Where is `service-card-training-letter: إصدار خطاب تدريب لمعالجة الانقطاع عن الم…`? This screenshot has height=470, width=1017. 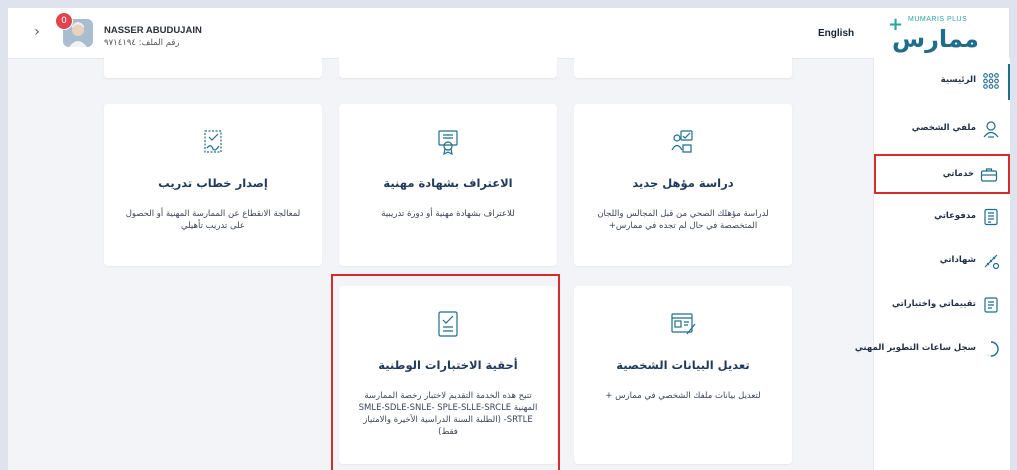
service-card-training-letter: إصدار خطاب تدريب لمعالجة الانقطاع عن الم… is located at coordinates (213, 185).